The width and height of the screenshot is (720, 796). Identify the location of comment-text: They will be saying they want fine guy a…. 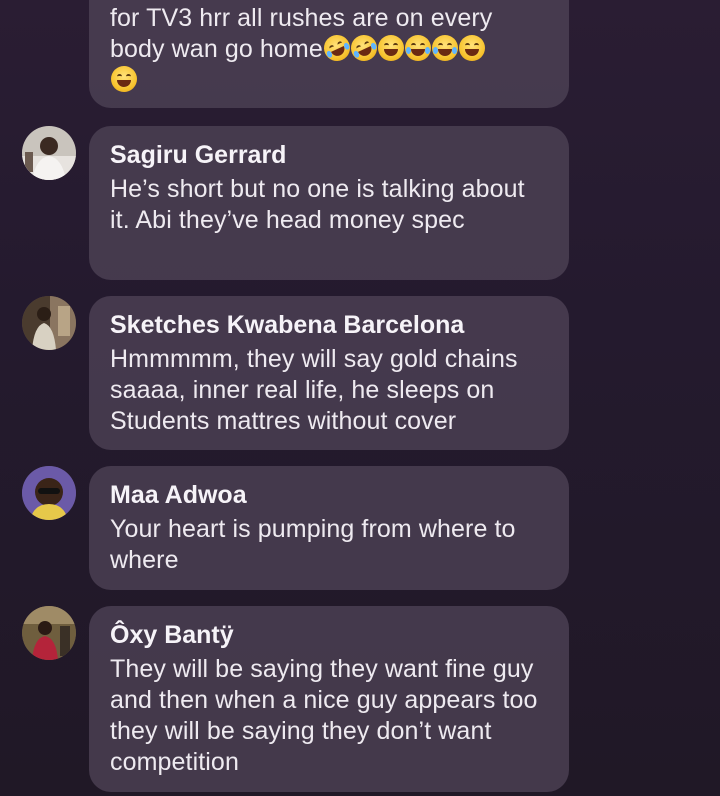
(324, 715).